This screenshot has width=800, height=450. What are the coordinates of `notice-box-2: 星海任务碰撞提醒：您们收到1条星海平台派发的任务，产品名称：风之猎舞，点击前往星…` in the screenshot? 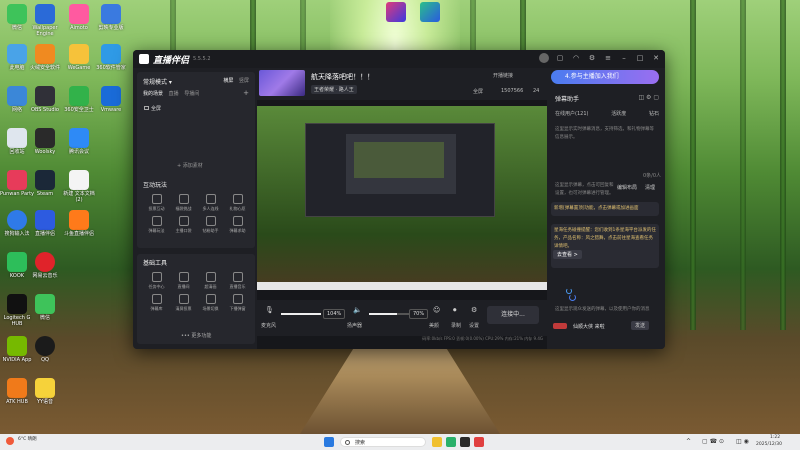 It's located at (605, 246).